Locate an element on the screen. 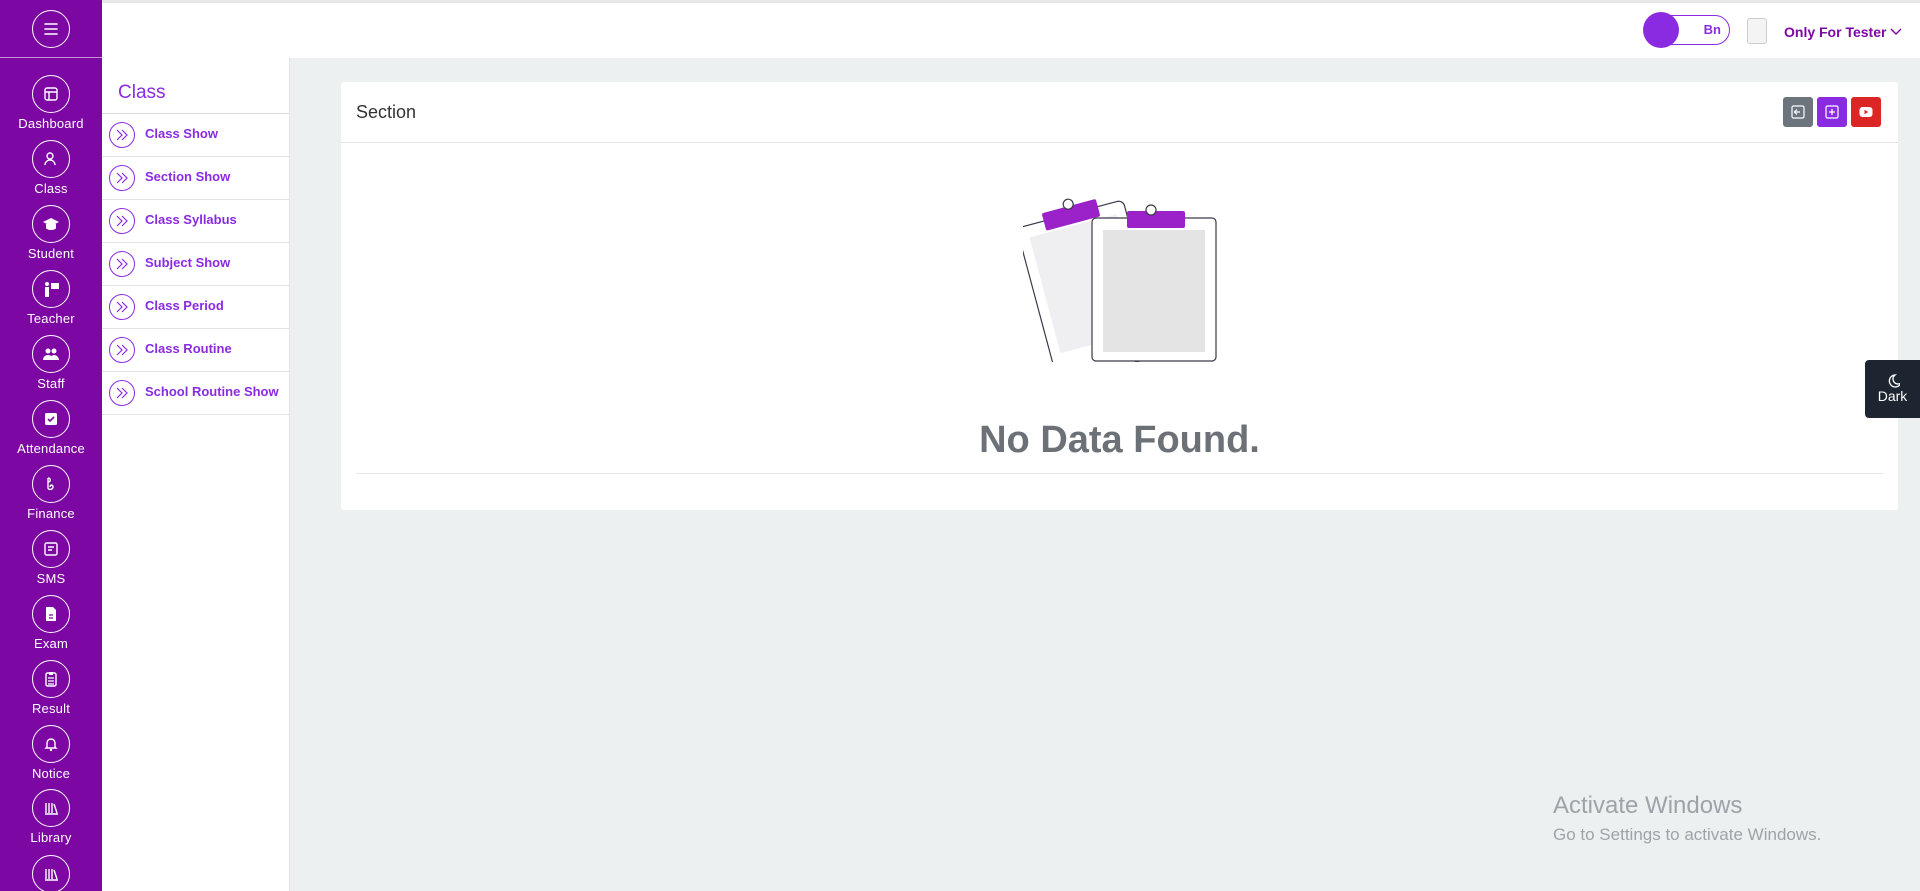  sidebar-item-label: Exam is located at coordinates (51, 643).